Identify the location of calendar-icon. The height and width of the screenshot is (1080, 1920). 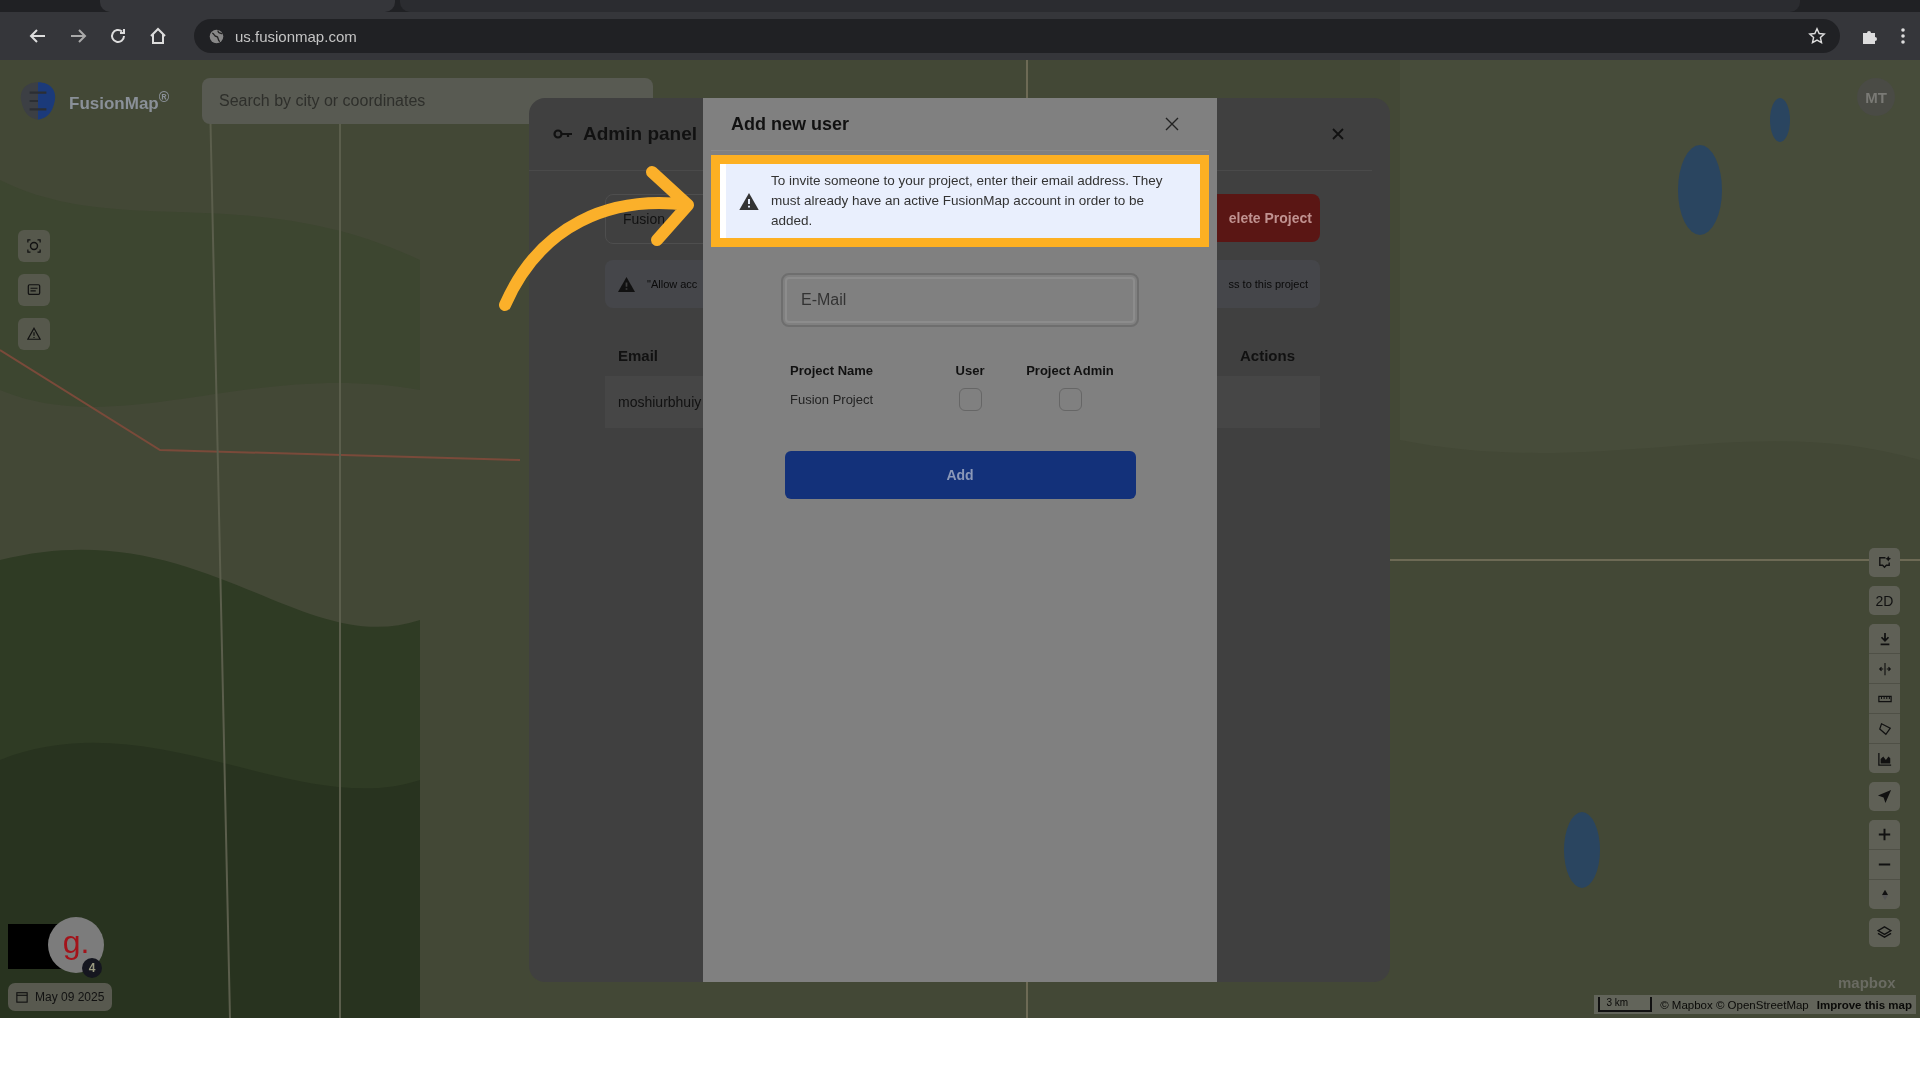
(22, 997).